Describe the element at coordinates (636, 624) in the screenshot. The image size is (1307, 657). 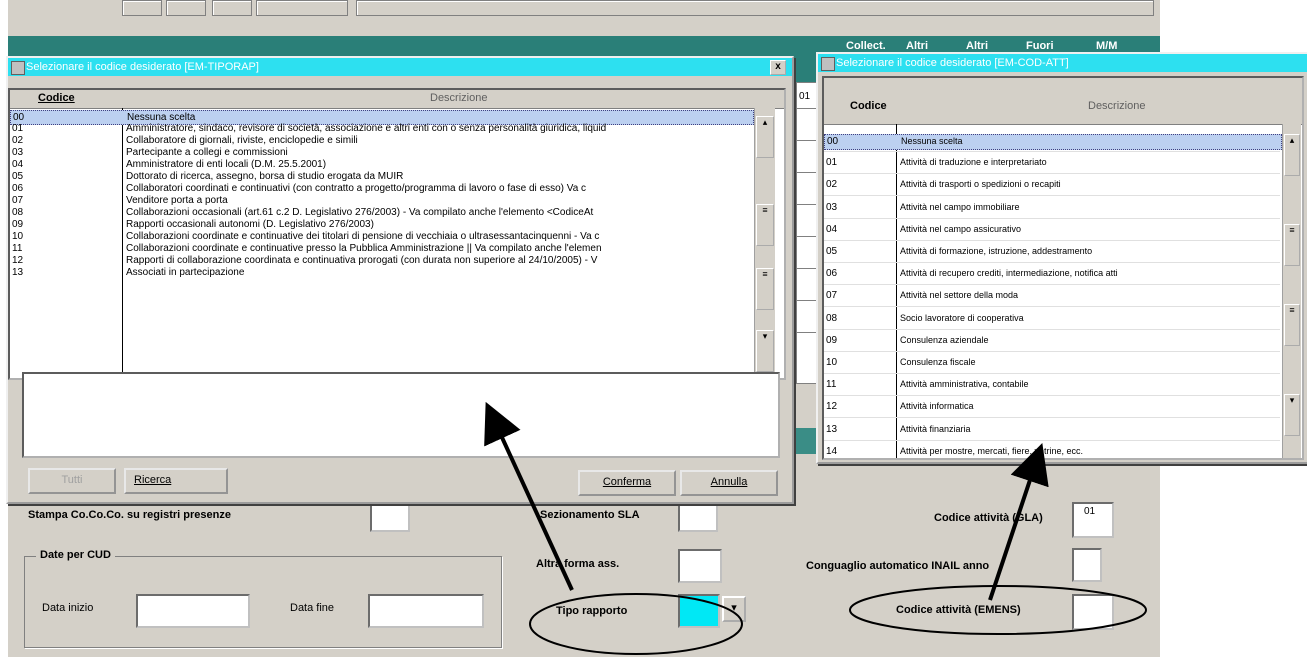
I see `highlight-ellipse-tipo-rapporto` at that location.